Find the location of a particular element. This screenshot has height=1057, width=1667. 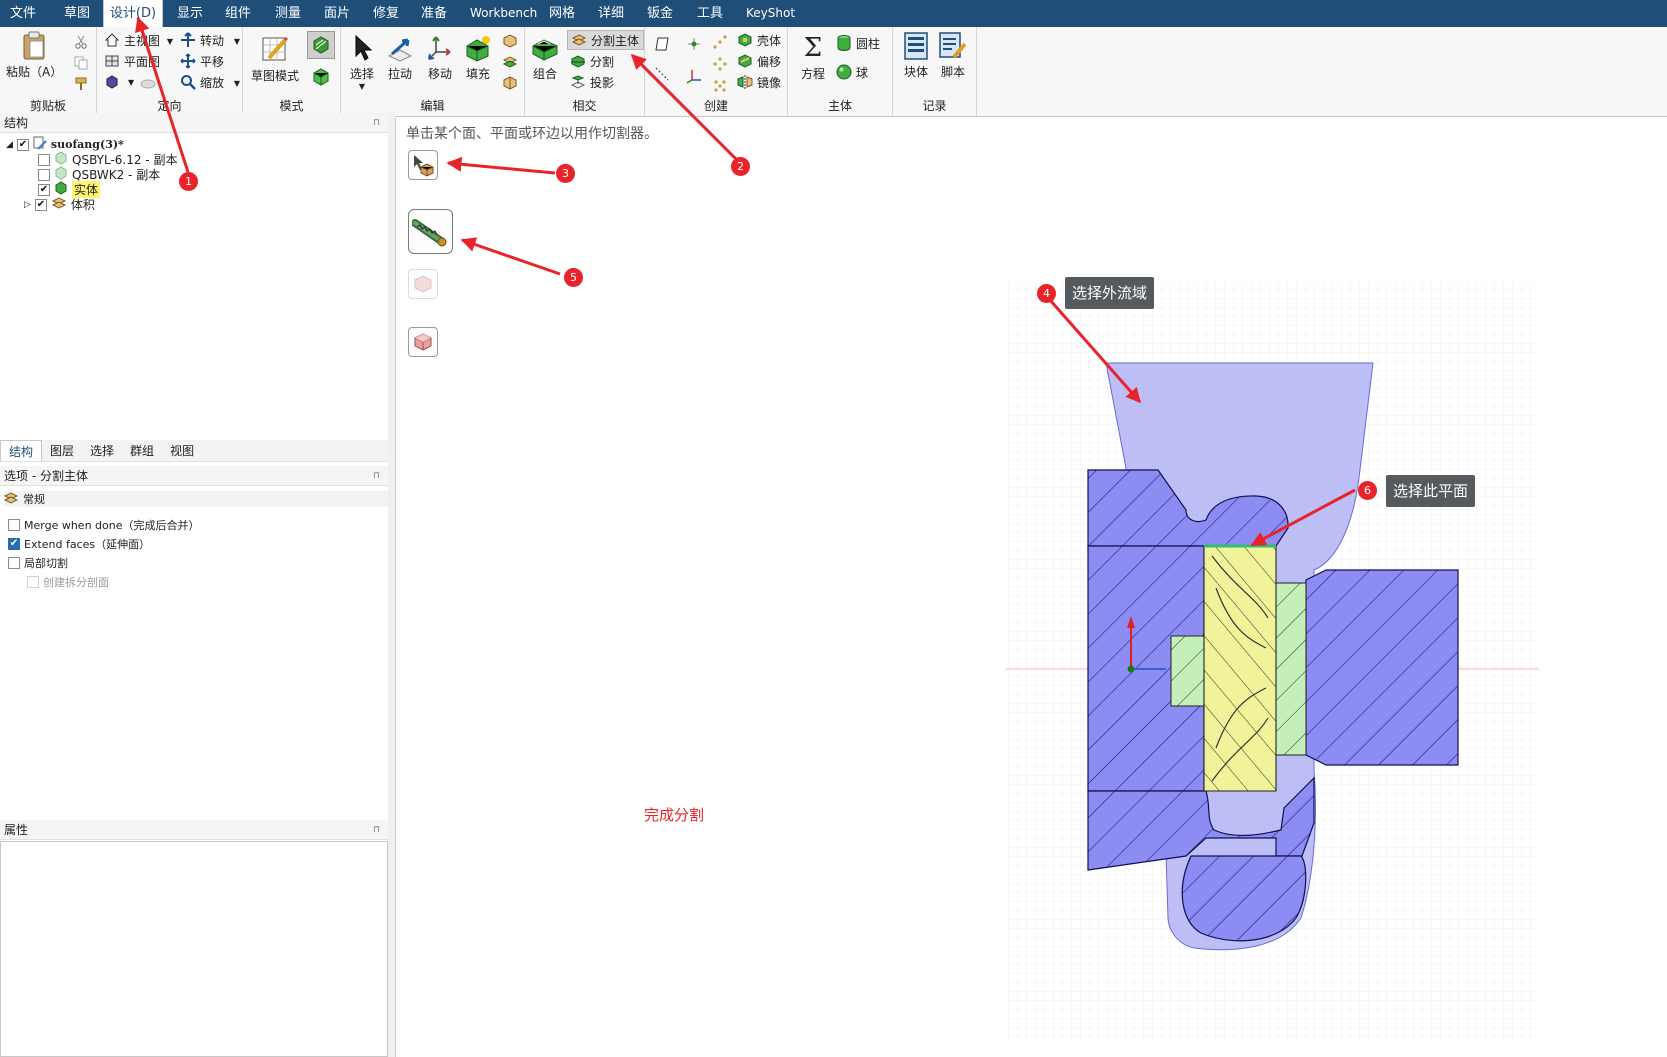

option-create-split-section: 创建拆分剖面 is located at coordinates (68, 582).